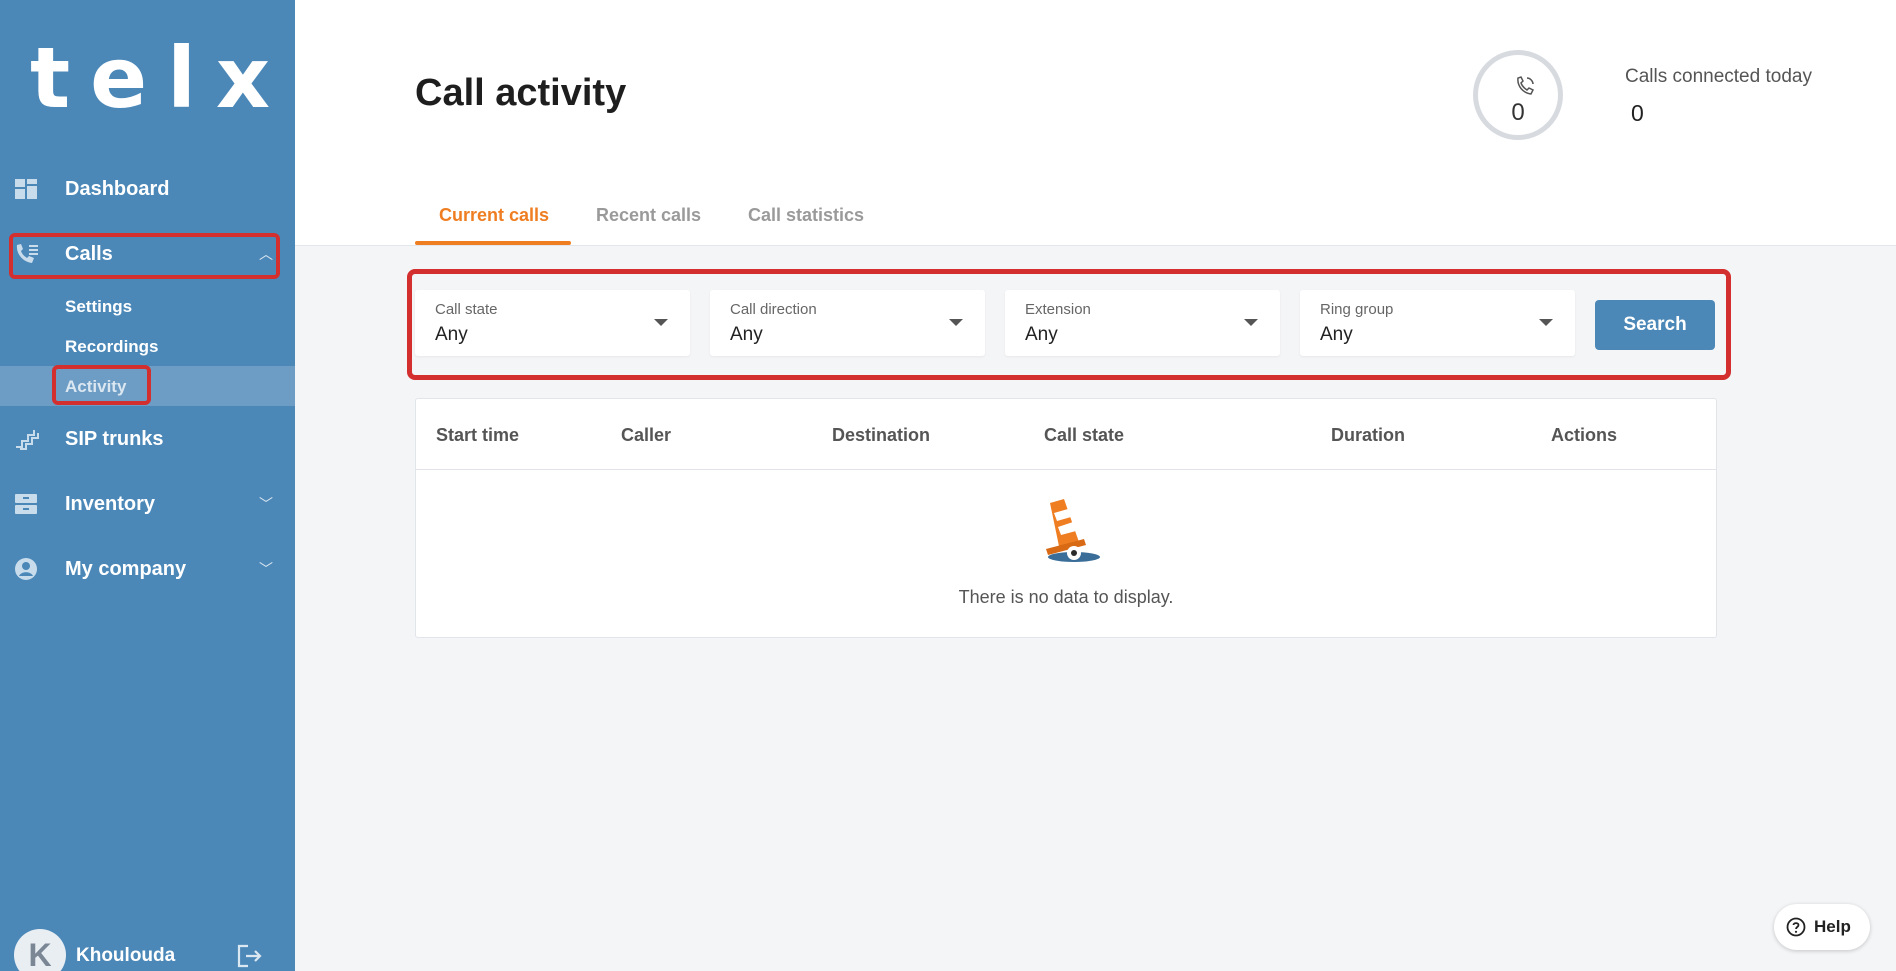 This screenshot has height=971, width=1896. What do you see at coordinates (521, 93) in the screenshot?
I see `page-title: Call activity` at bounding box center [521, 93].